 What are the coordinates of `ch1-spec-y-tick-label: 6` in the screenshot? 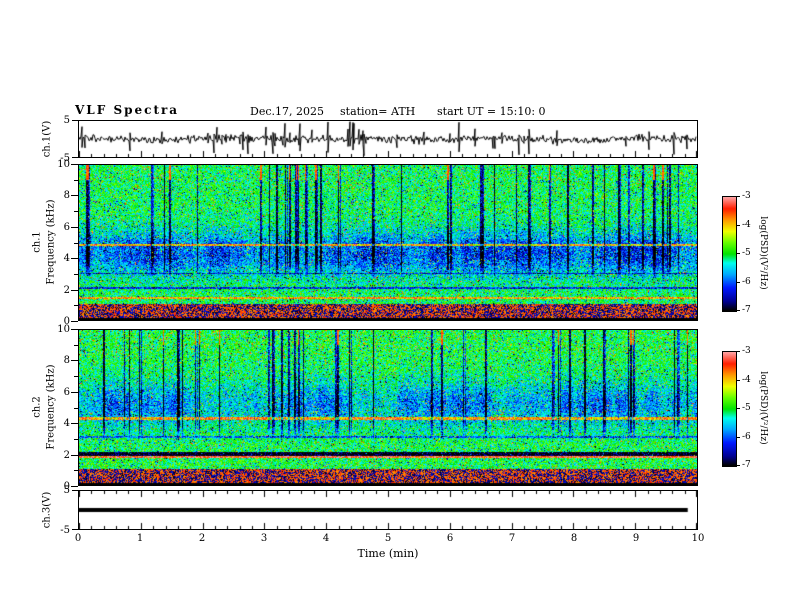 It's located at (66, 227).